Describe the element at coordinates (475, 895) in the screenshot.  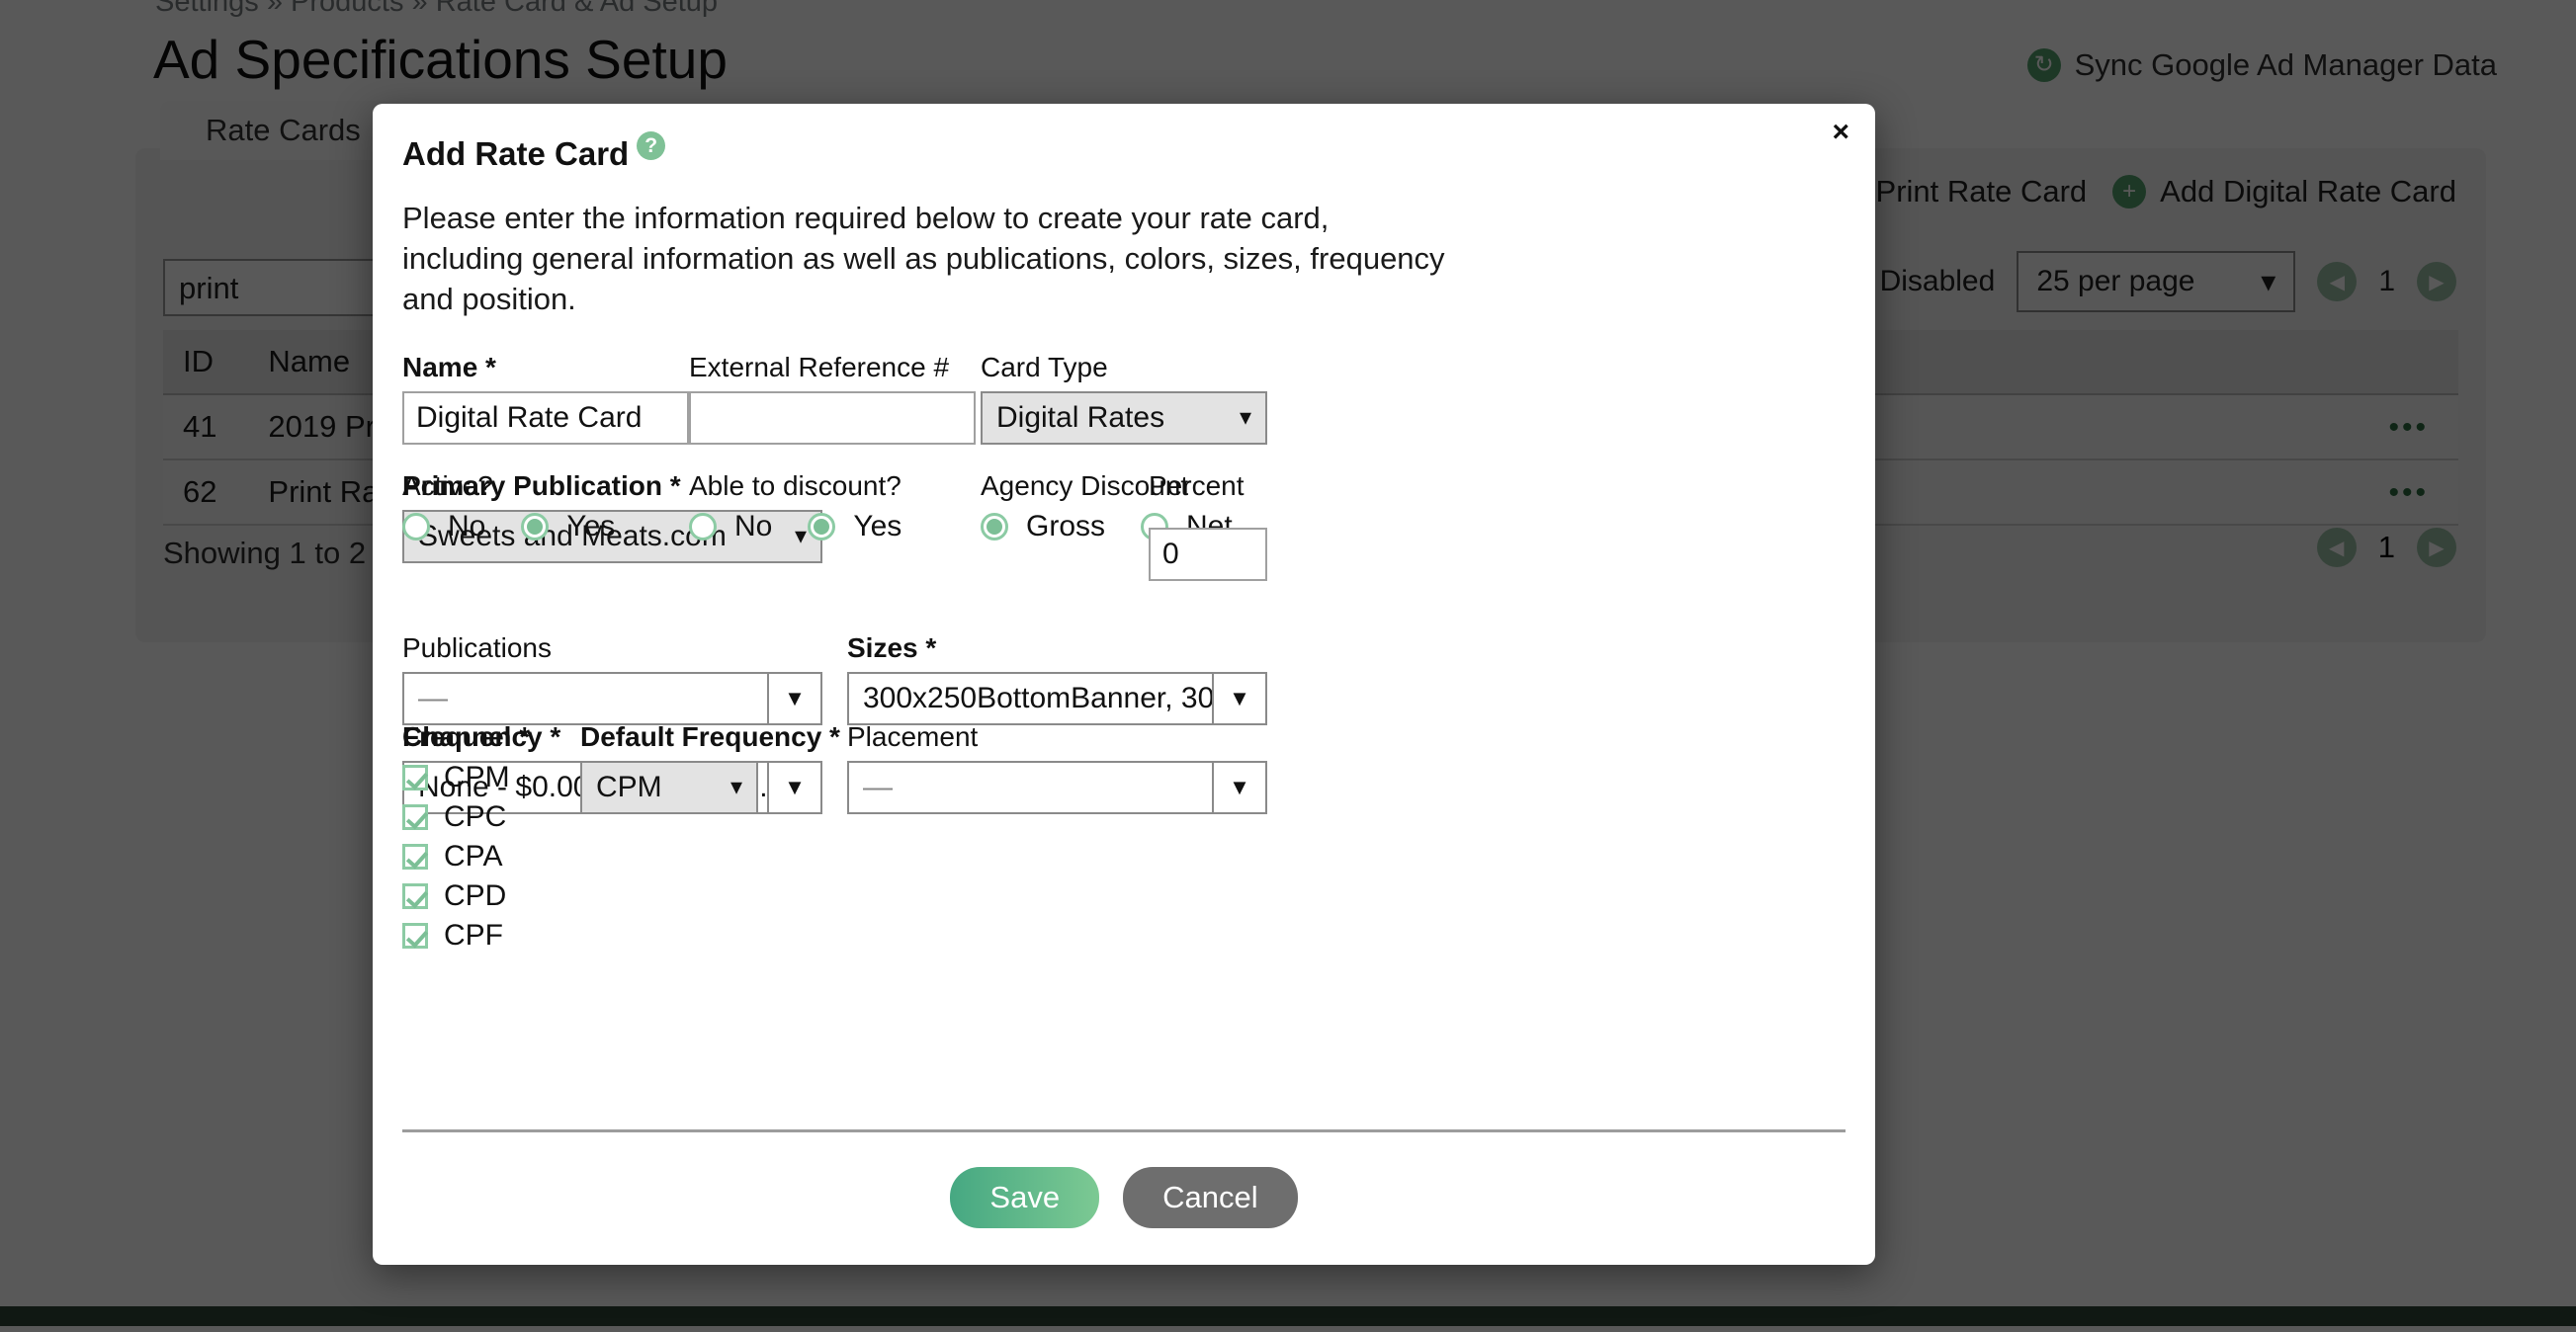
I see `frequency-label-cpd: CPD` at that location.